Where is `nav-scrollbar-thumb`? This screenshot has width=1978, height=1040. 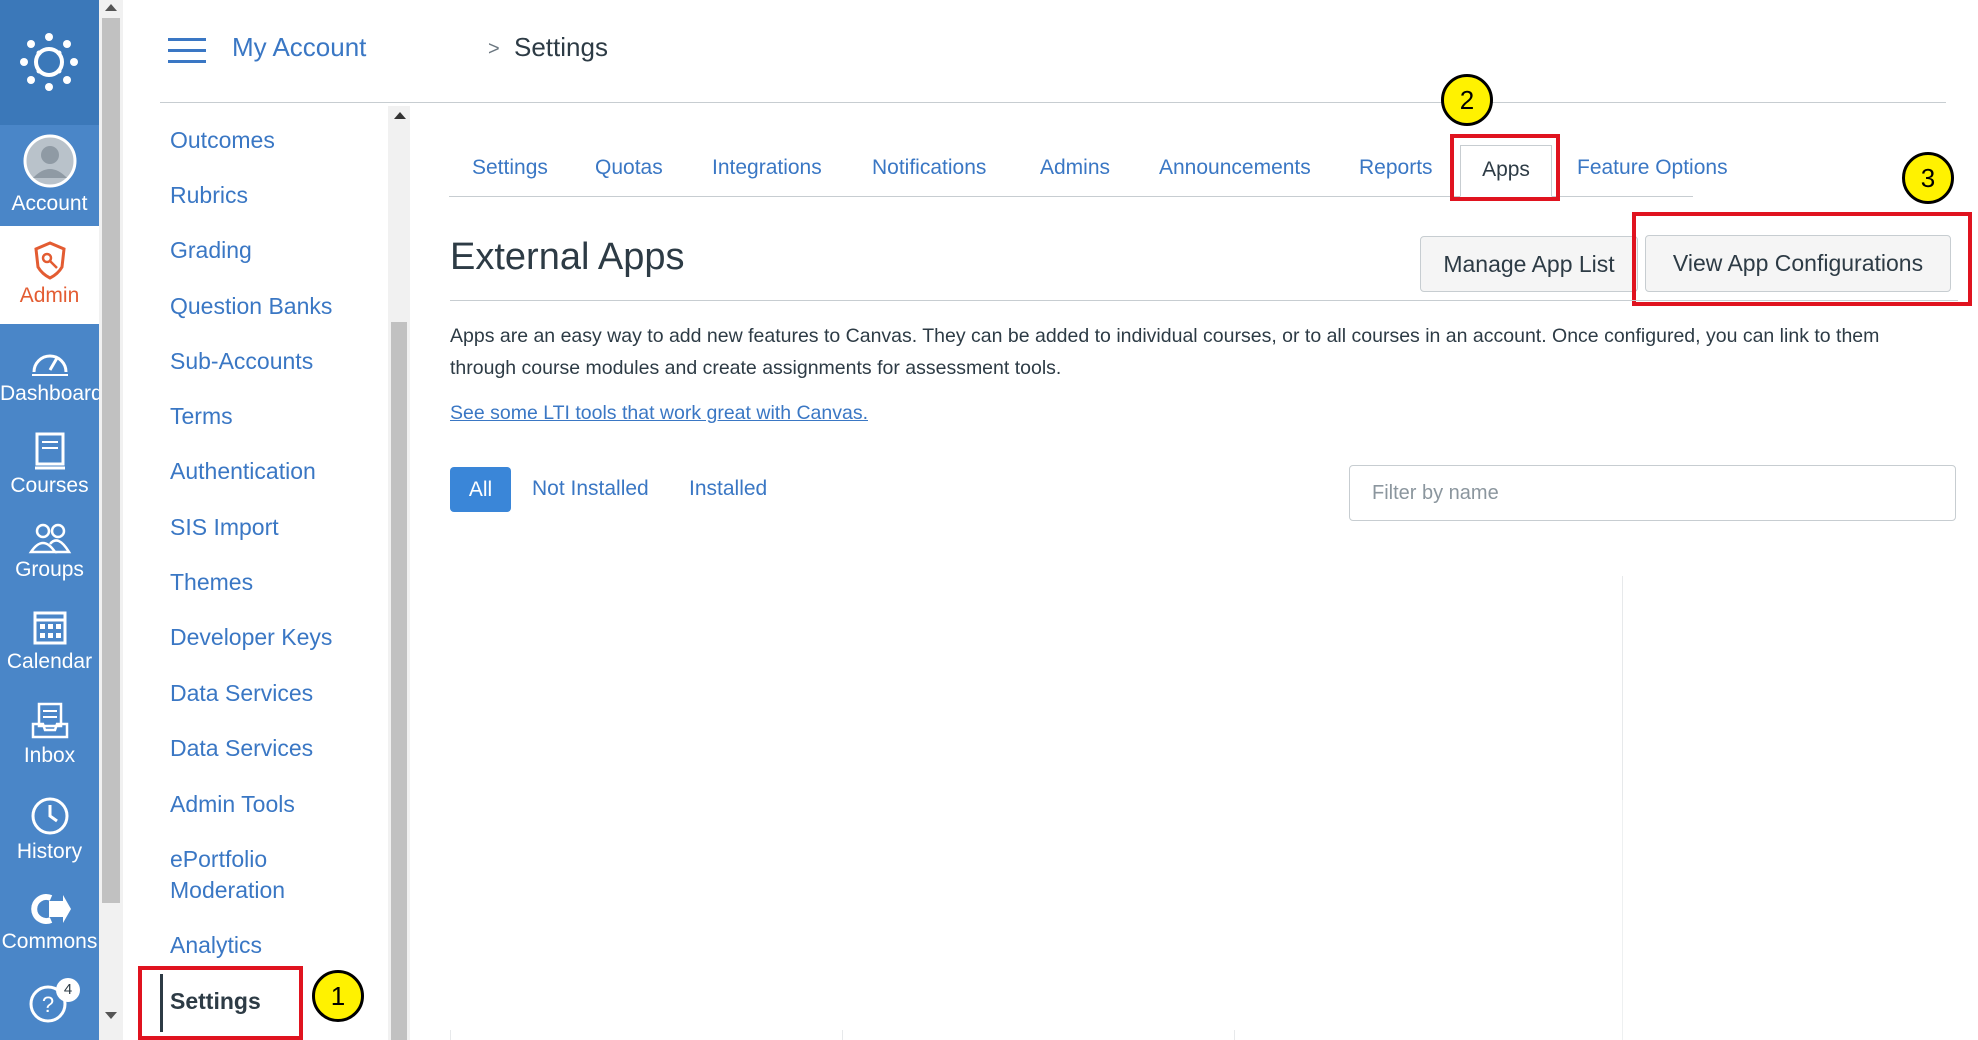 nav-scrollbar-thumb is located at coordinates (111, 460).